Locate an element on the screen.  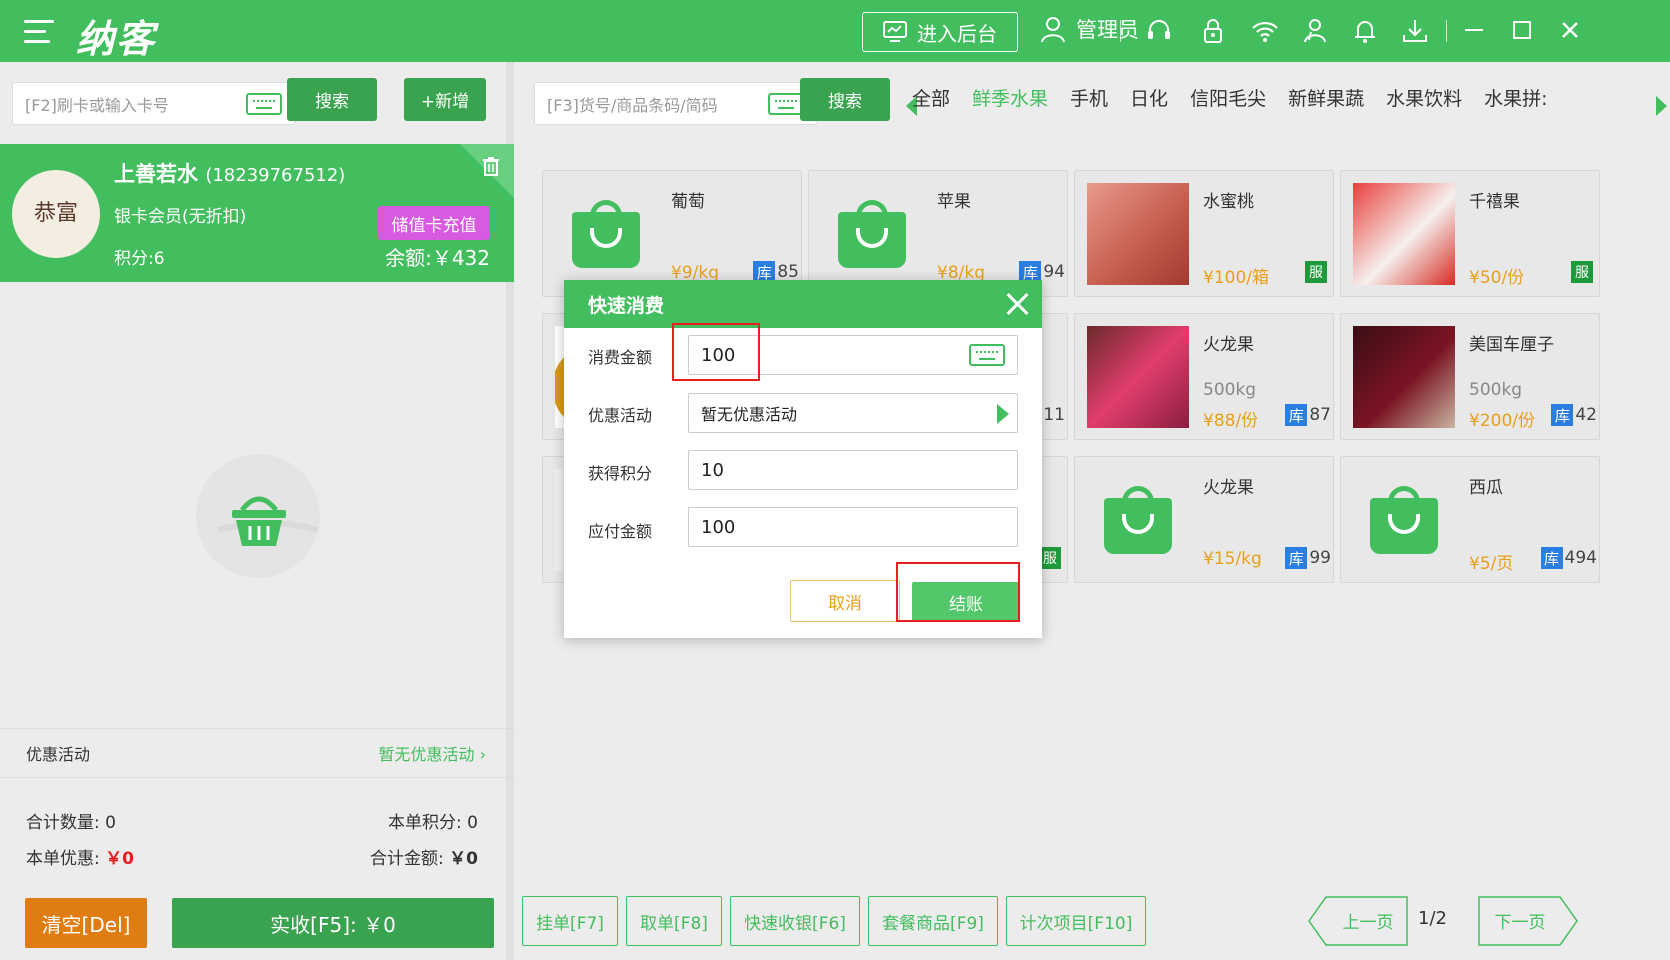
dialog-title: 快速消费 is located at coordinates (626, 305).